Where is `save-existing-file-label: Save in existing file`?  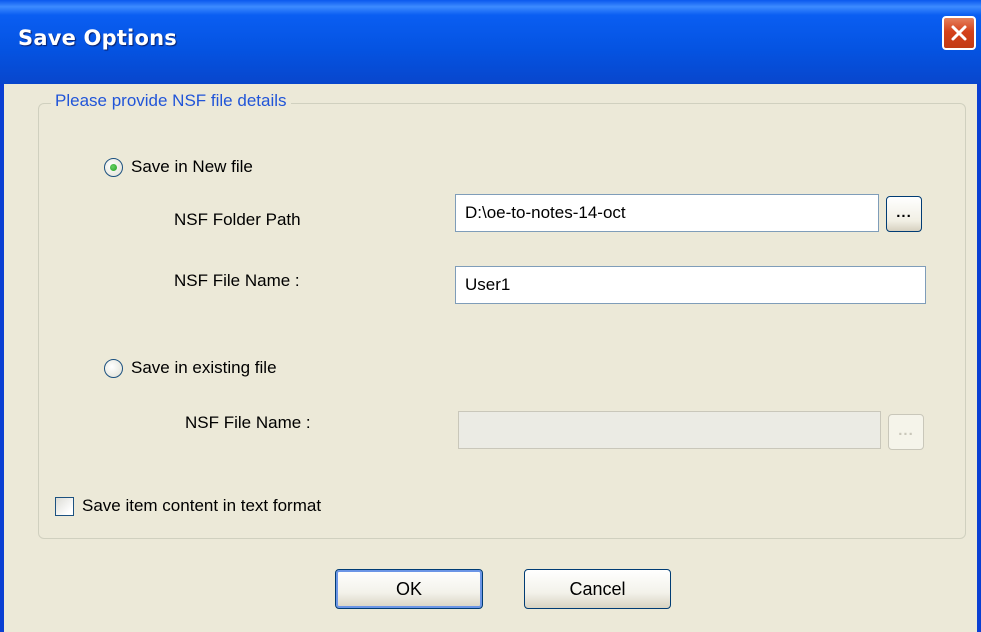 save-existing-file-label: Save in existing file is located at coordinates (204, 367).